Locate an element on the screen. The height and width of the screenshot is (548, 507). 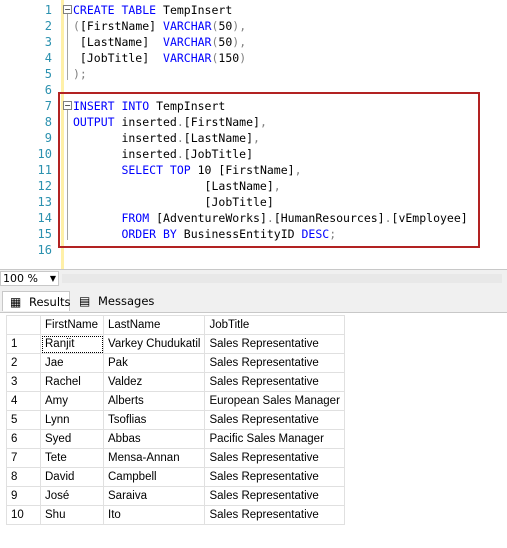
code-token: CREATE TABLE is located at coordinates (118, 10).